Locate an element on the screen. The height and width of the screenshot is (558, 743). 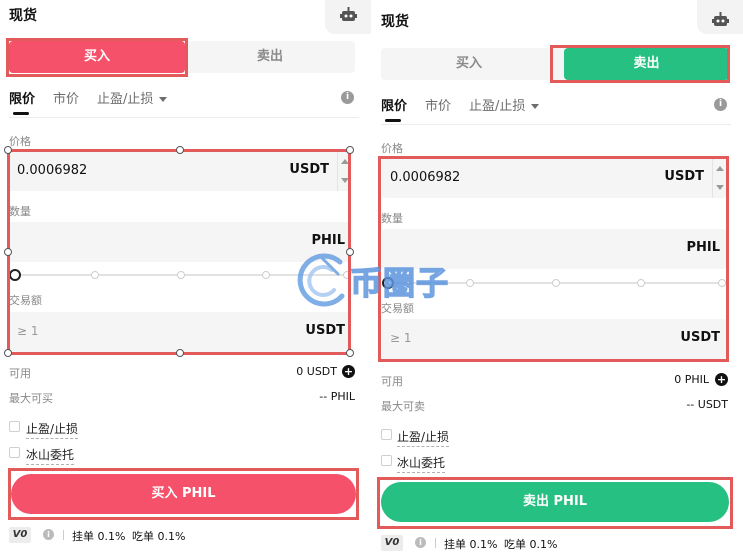
max-value: -- USDT is located at coordinates (707, 404).